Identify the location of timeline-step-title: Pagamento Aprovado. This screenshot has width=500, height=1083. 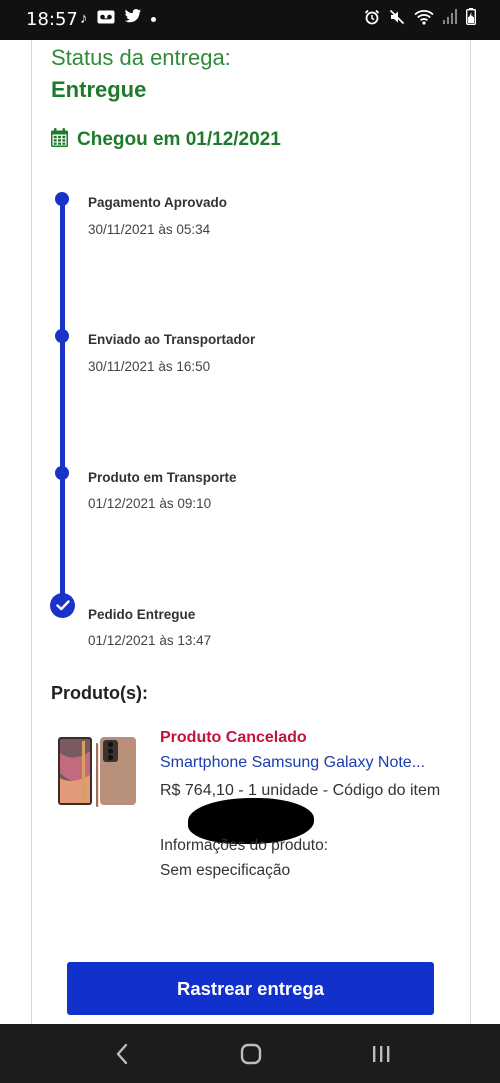
(158, 202).